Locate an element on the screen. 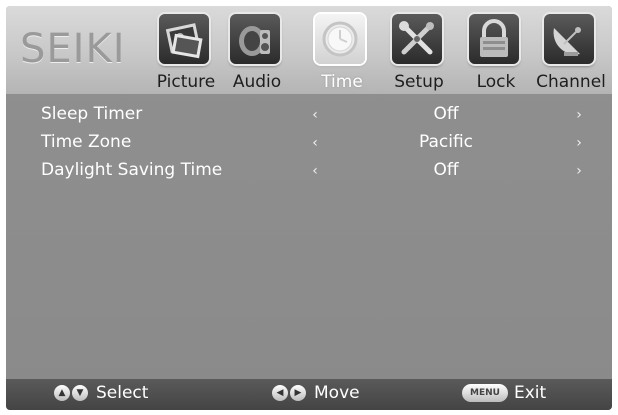 Image resolution: width=618 pixels, height=415 pixels. brand-logo: SEIKI is located at coordinates (73, 49).